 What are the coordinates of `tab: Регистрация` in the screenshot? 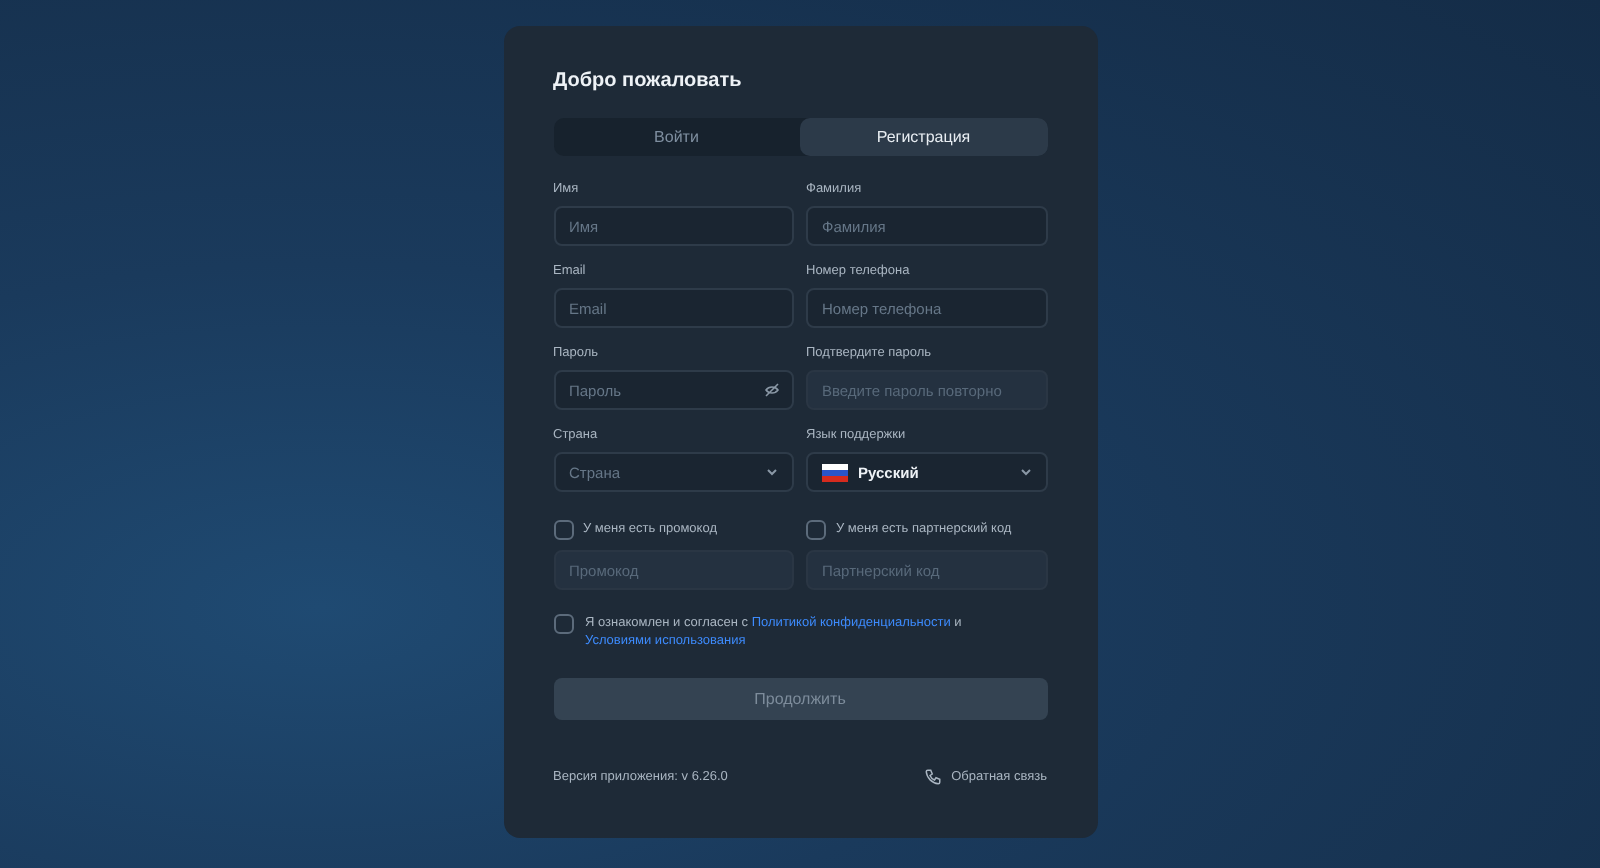 It's located at (923, 137).